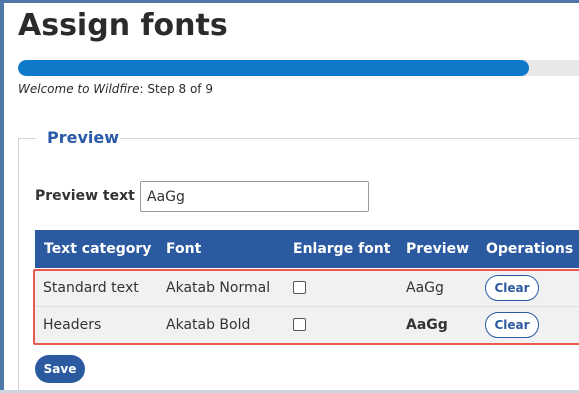 The height and width of the screenshot is (393, 579). I want to click on table-row: Headers Akatab Bold AaGg Clear, so click(307, 324).